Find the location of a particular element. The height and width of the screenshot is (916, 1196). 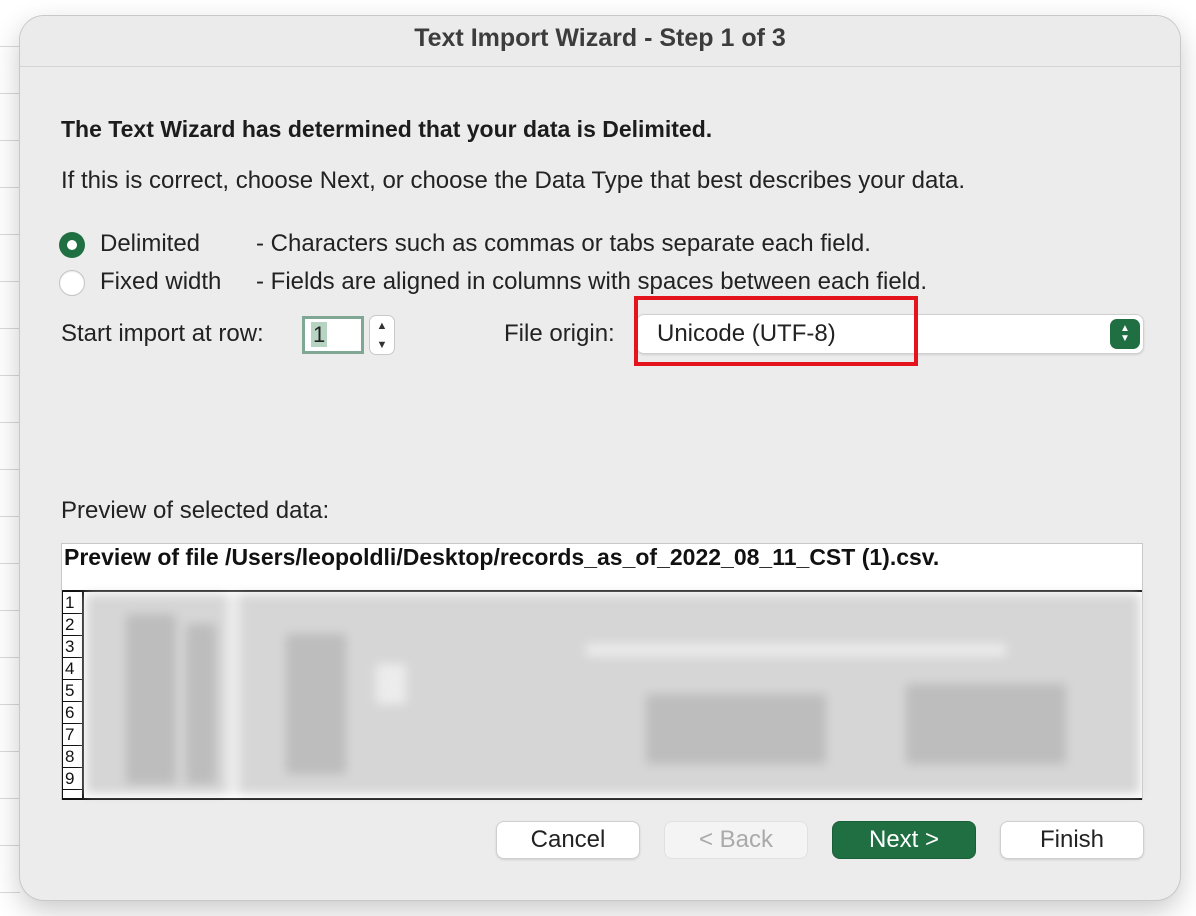

chevron-up-down-icon: ▲ ▼ is located at coordinates (1125, 334).